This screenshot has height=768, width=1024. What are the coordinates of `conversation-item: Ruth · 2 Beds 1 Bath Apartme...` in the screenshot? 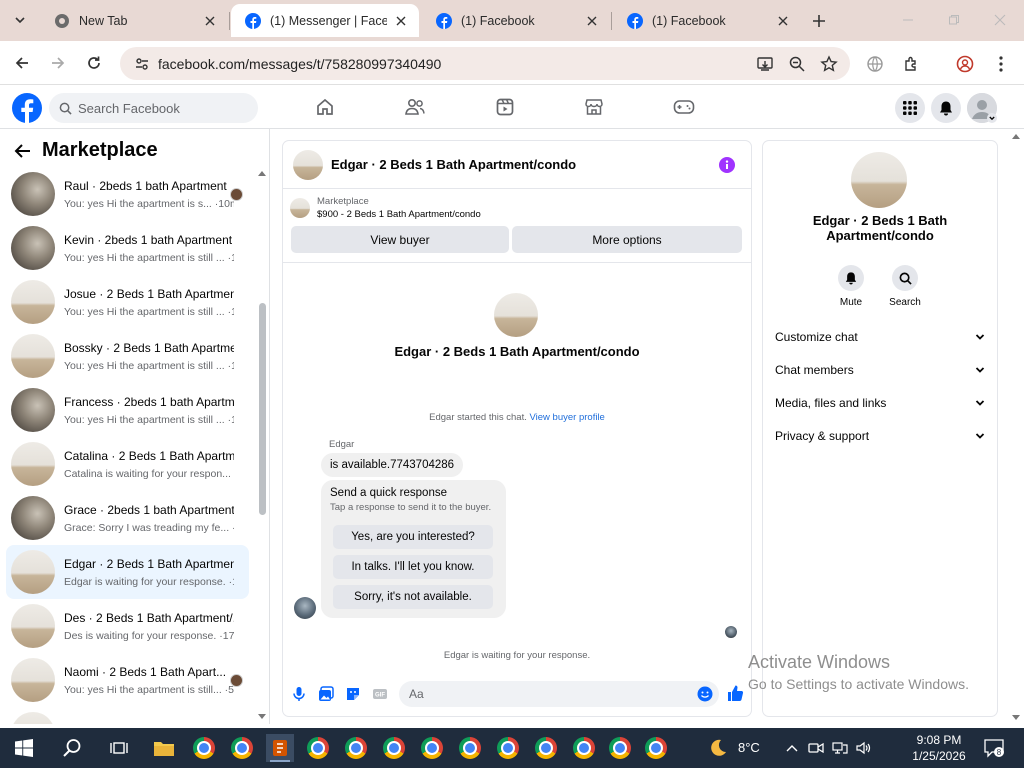 It's located at (127, 715).